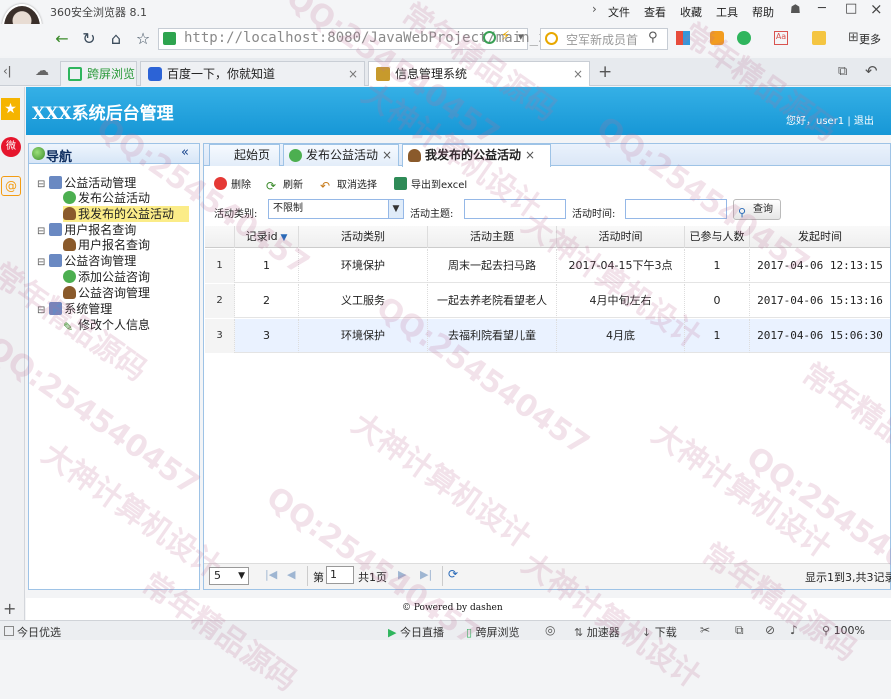 The height and width of the screenshot is (699, 891). What do you see at coordinates (820, 237) in the screenshot?
I see `header-created: 发起时间` at bounding box center [820, 237].